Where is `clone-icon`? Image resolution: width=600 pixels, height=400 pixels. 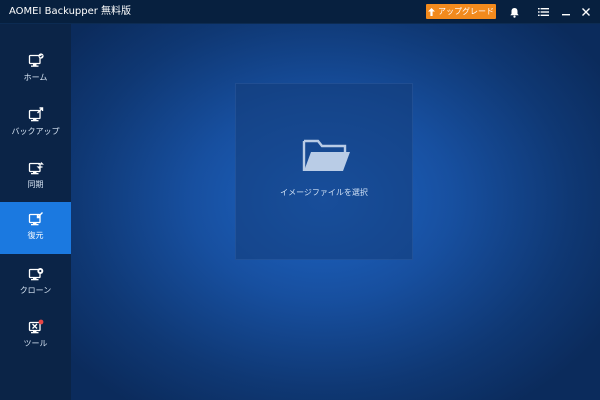
clone-icon is located at coordinates (36, 274).